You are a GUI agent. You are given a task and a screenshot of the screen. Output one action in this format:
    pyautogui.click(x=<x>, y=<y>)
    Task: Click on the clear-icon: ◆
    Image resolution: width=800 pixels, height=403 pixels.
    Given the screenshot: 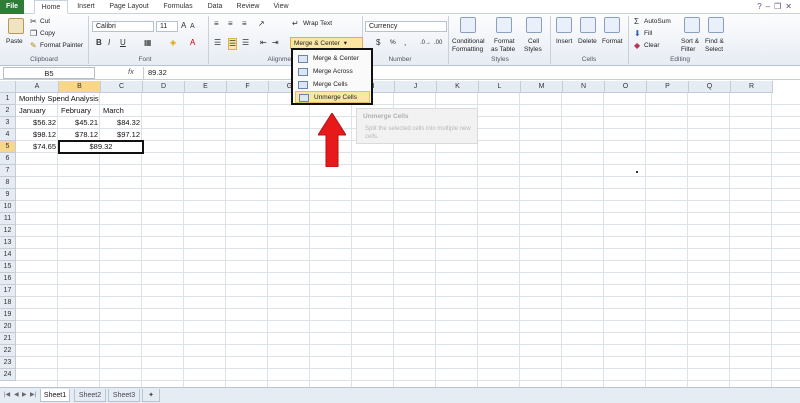 What is the action you would take?
    pyautogui.click(x=637, y=46)
    